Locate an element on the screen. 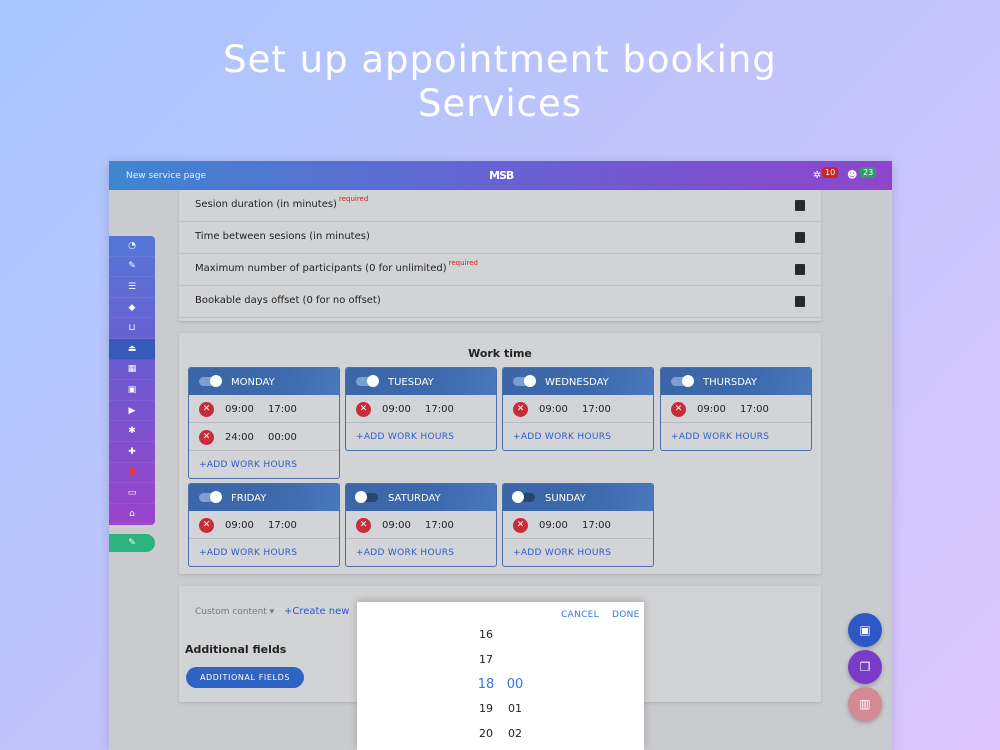  list-icon: ☰ is located at coordinates (132, 286).